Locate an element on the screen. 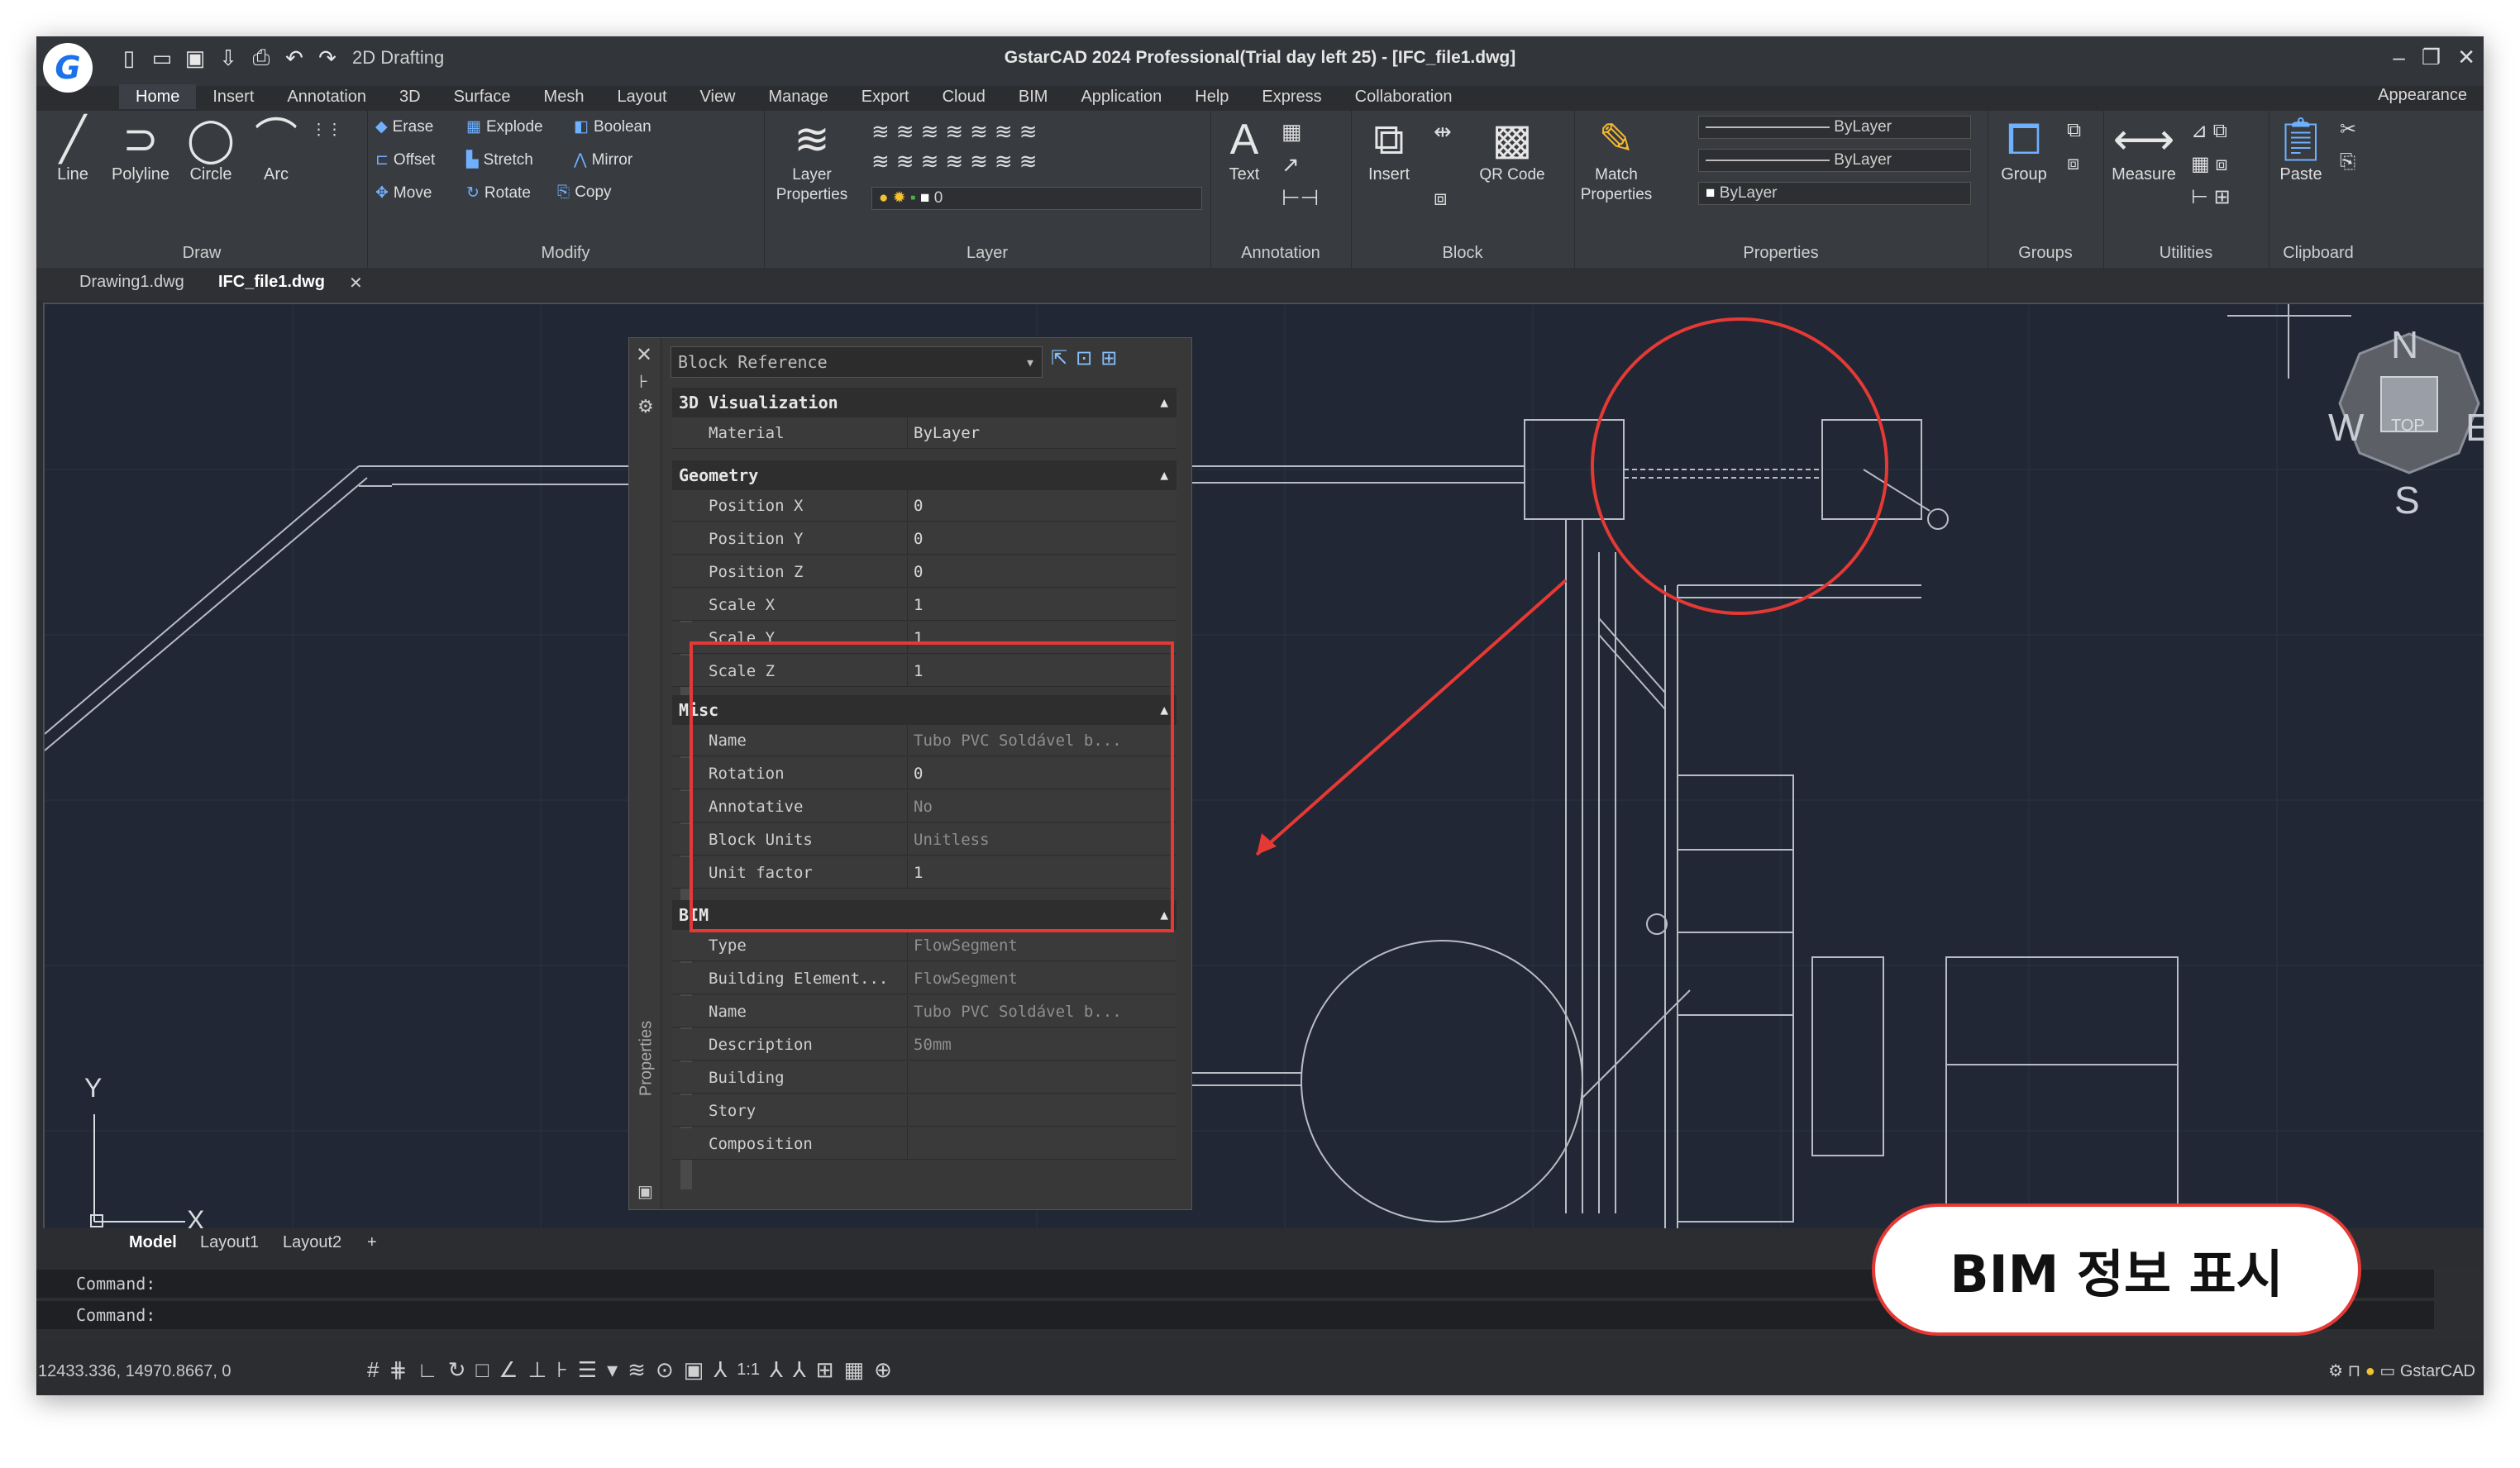 The width and height of the screenshot is (2520, 1468). arc-button: ⌒ Arc is located at coordinates (276, 149).